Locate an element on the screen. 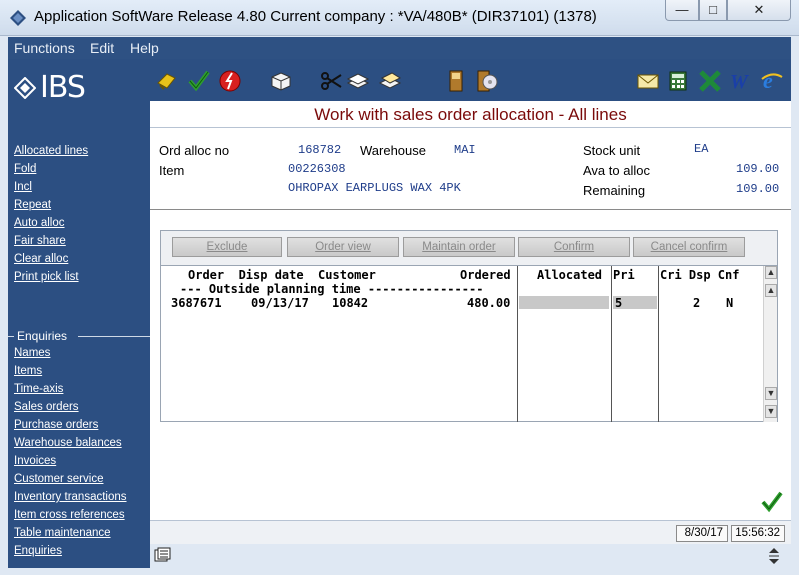 This screenshot has width=799, height=575. sidebar-item-fair-share: Fair share is located at coordinates (40, 241).